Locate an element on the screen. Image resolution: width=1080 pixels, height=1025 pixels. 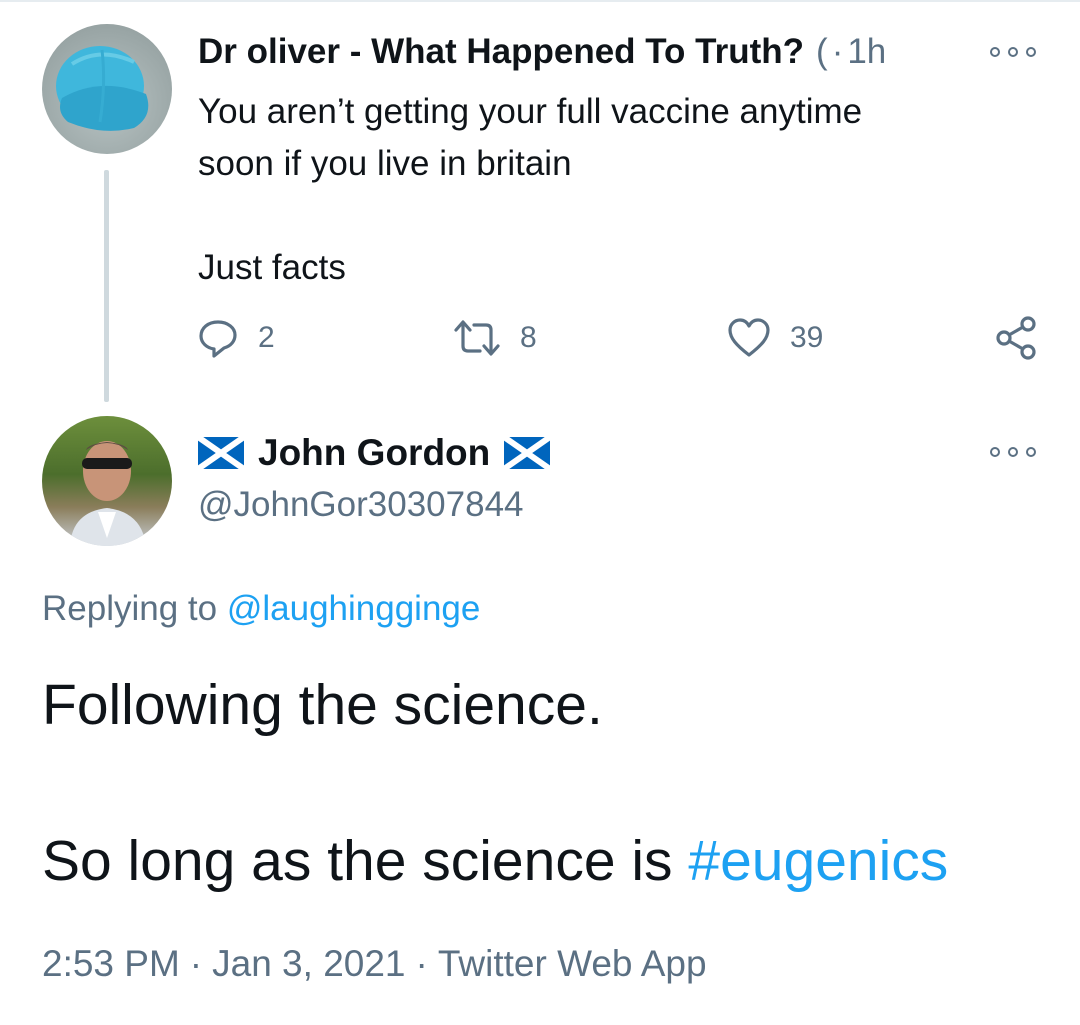
retweet-icon is located at coordinates (477, 338).